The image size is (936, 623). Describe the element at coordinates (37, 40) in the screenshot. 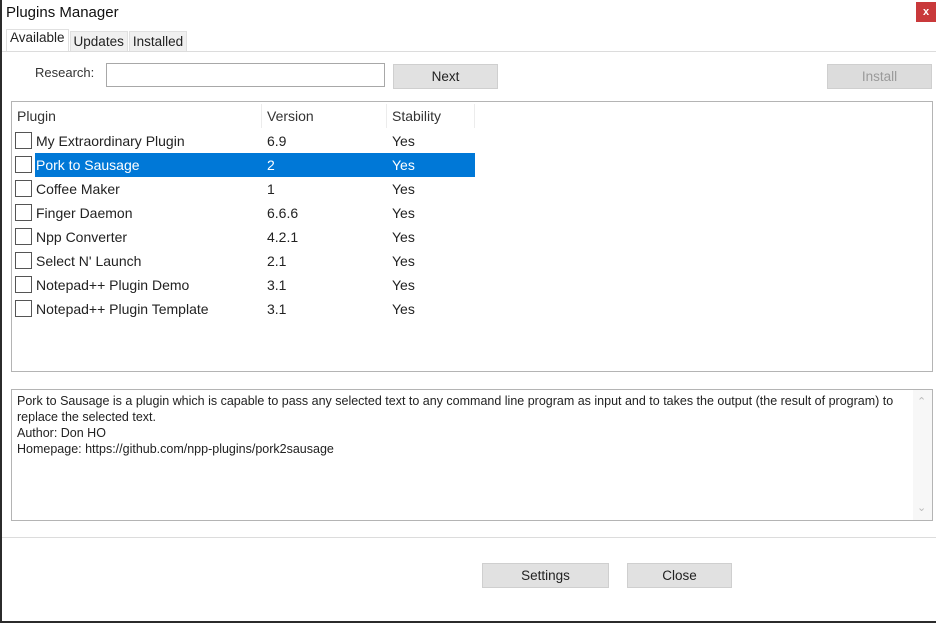

I see `tab-available: Available` at that location.